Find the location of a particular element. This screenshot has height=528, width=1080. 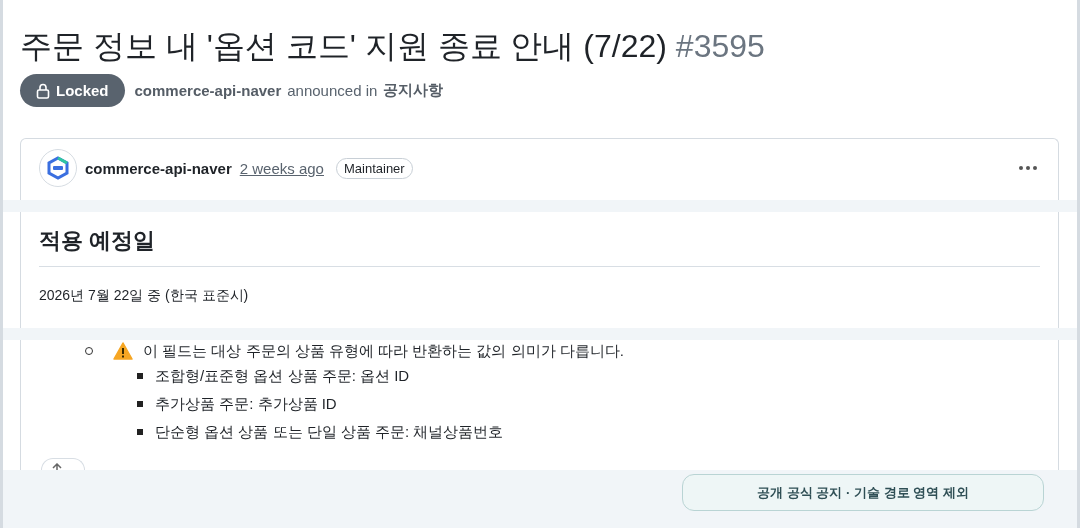

more-options-icon is located at coordinates (1028, 168).